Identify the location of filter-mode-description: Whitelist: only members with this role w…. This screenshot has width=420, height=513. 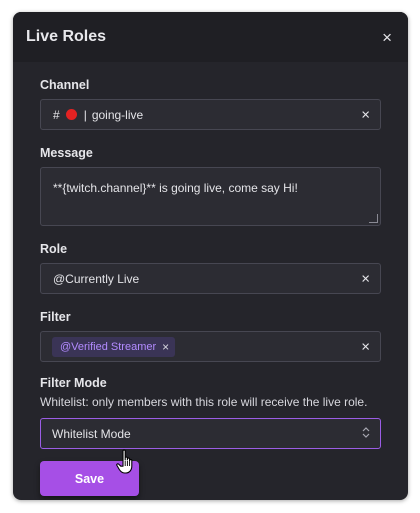
(204, 402).